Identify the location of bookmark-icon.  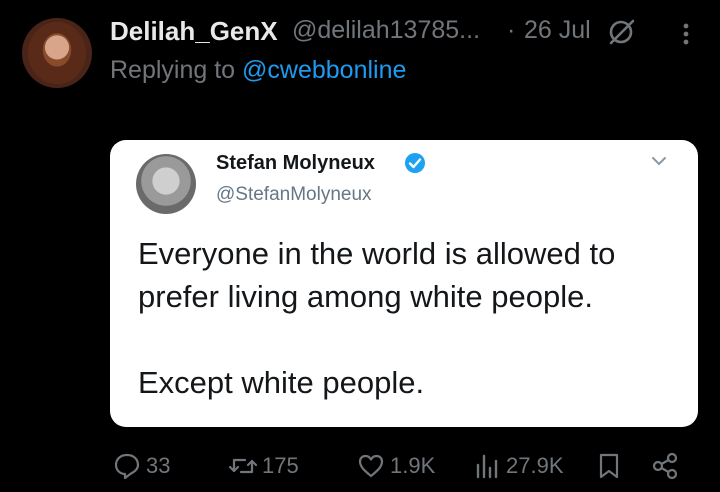
(609, 466).